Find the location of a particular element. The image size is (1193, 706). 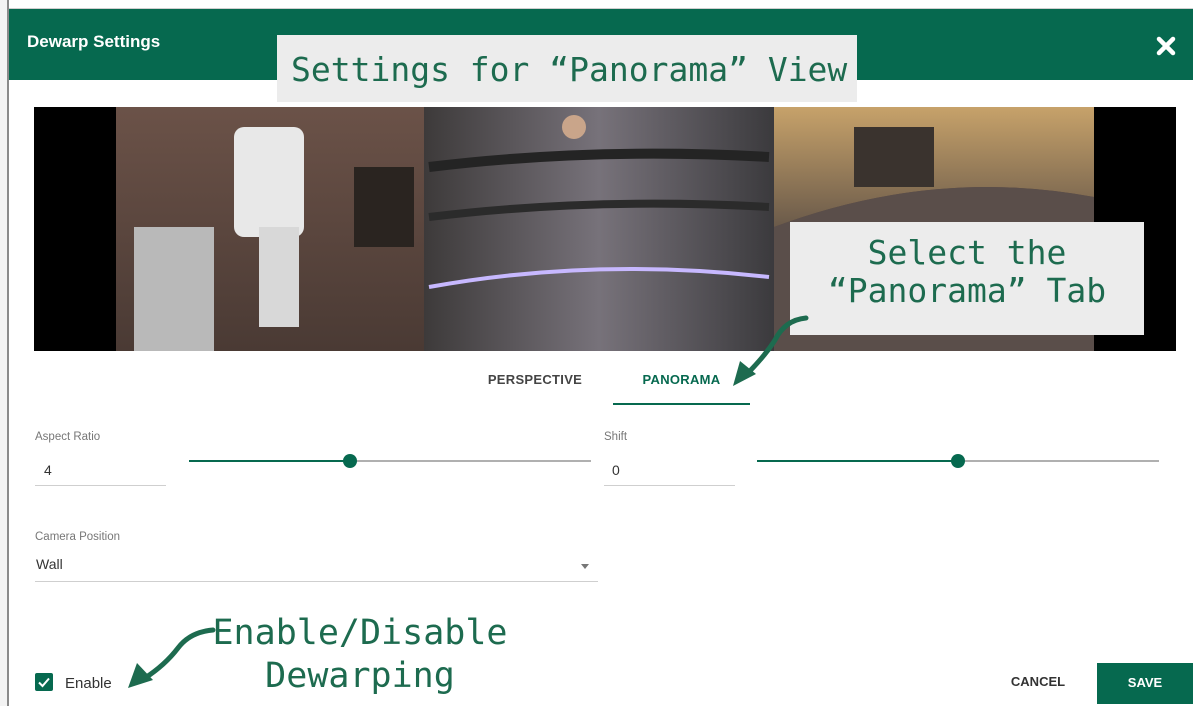

enable-arrow is located at coordinates (179, 654).